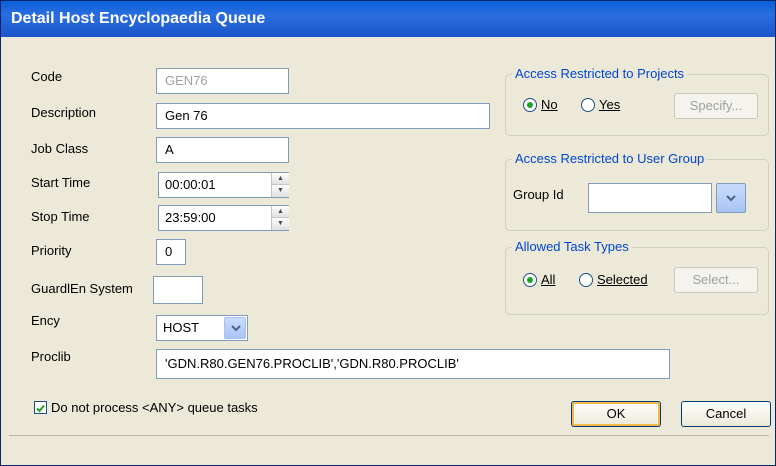 This screenshot has width=776, height=466. Describe the element at coordinates (548, 279) in the screenshot. I see `task-types-all-label: All` at that location.